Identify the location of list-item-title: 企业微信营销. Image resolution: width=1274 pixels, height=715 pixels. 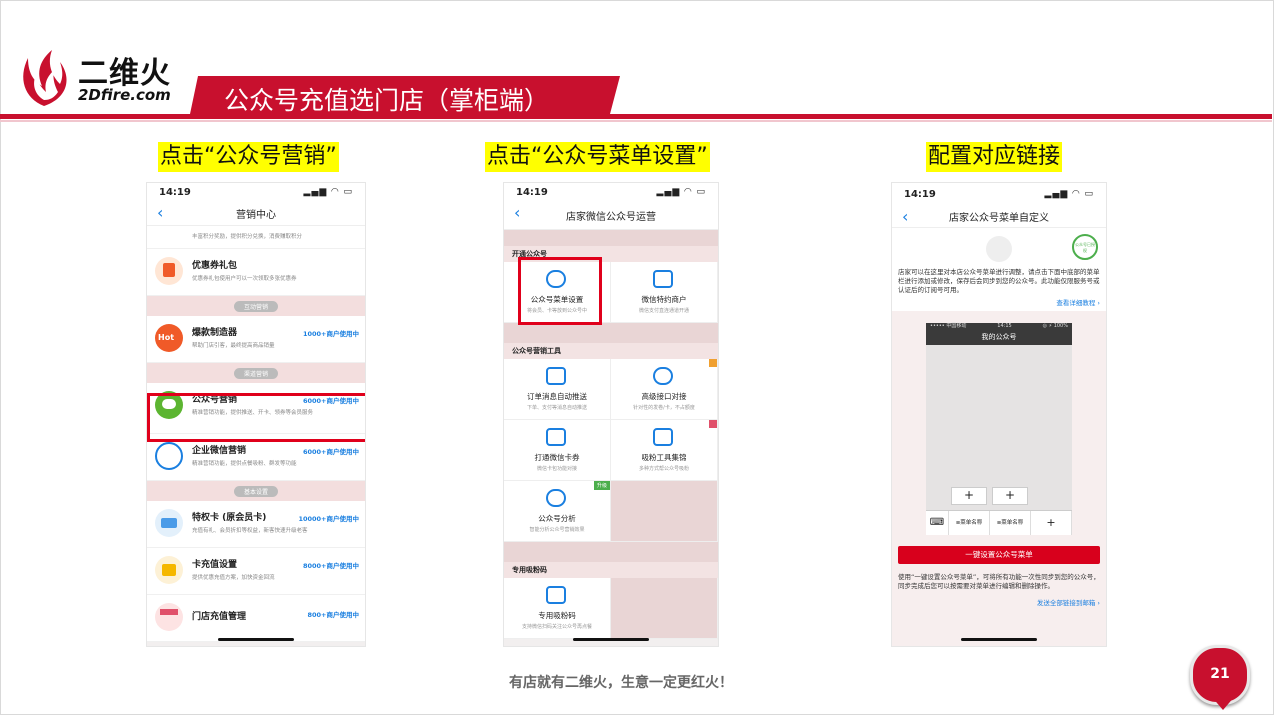
(219, 451).